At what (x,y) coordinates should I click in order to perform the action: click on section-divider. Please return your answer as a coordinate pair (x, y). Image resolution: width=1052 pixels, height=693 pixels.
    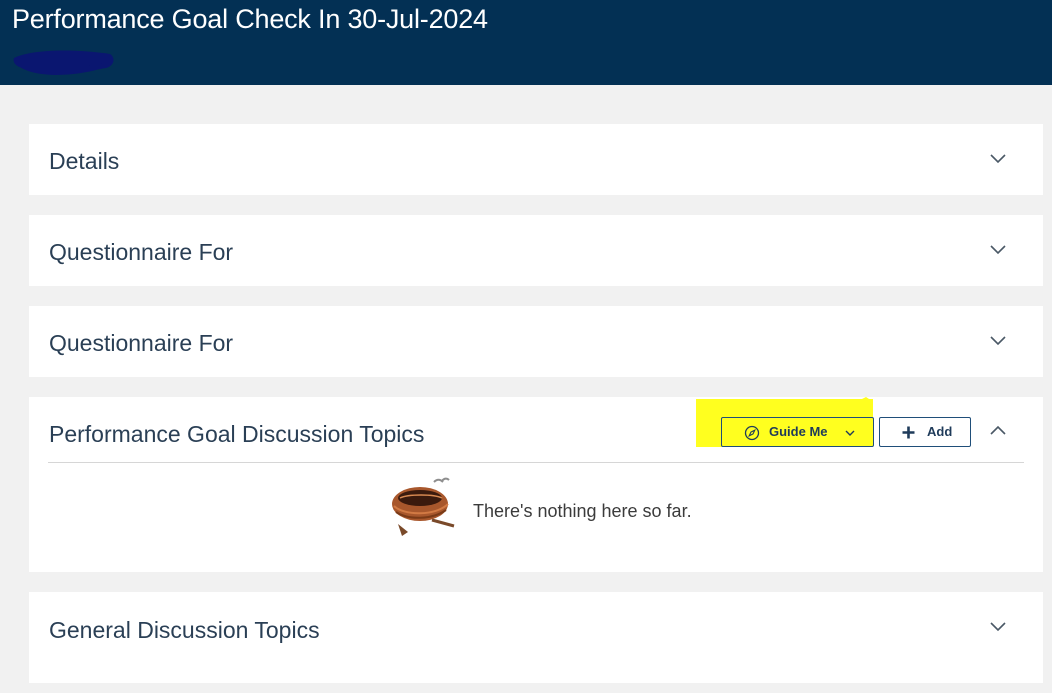
    Looking at the image, I should click on (536, 462).